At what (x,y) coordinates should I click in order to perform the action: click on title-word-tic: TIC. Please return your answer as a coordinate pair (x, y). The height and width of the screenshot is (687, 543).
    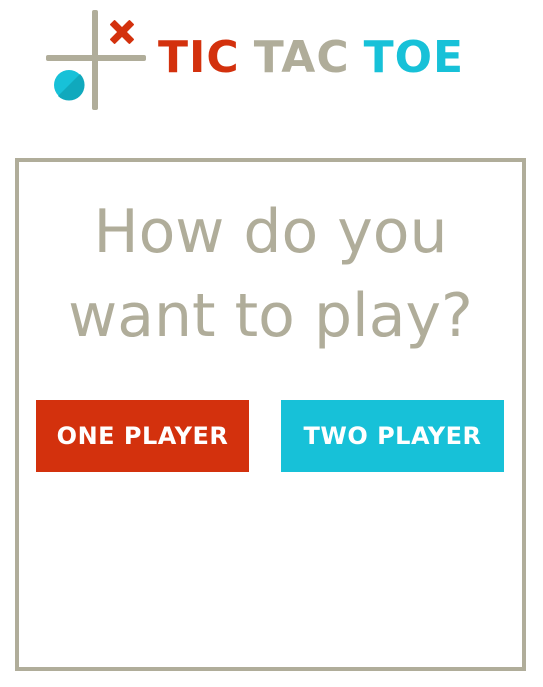
    Looking at the image, I should click on (199, 57).